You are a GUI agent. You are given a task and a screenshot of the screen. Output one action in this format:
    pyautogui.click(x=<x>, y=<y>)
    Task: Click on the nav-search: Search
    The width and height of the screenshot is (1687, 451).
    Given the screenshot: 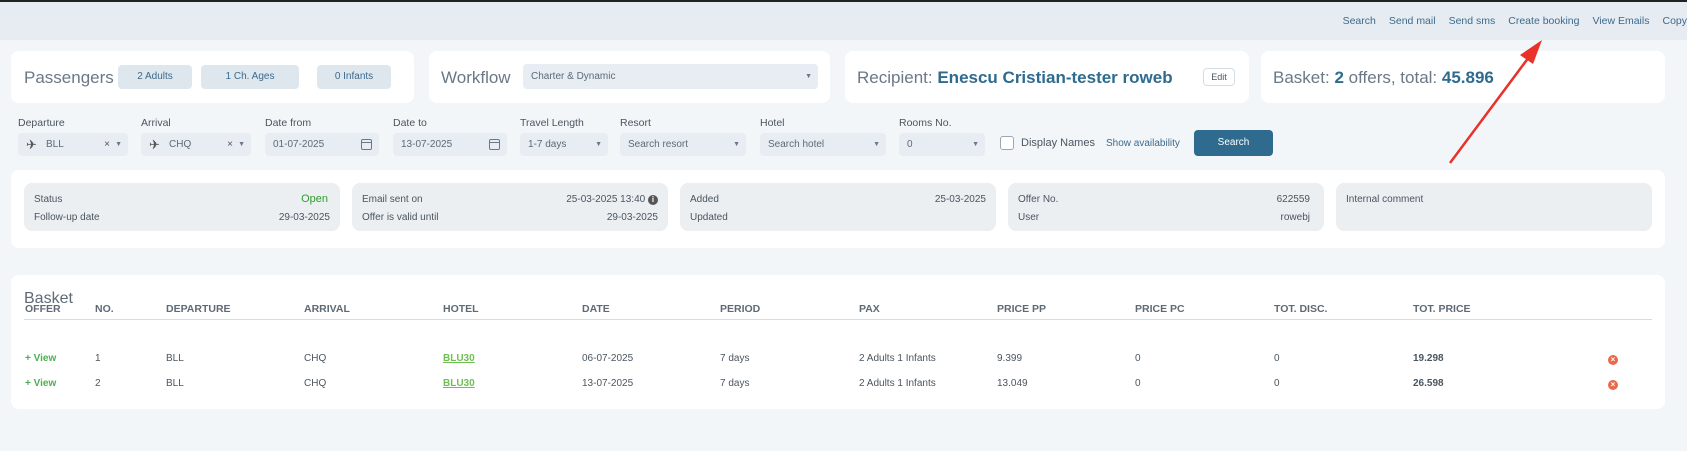 What is the action you would take?
    pyautogui.click(x=1359, y=21)
    